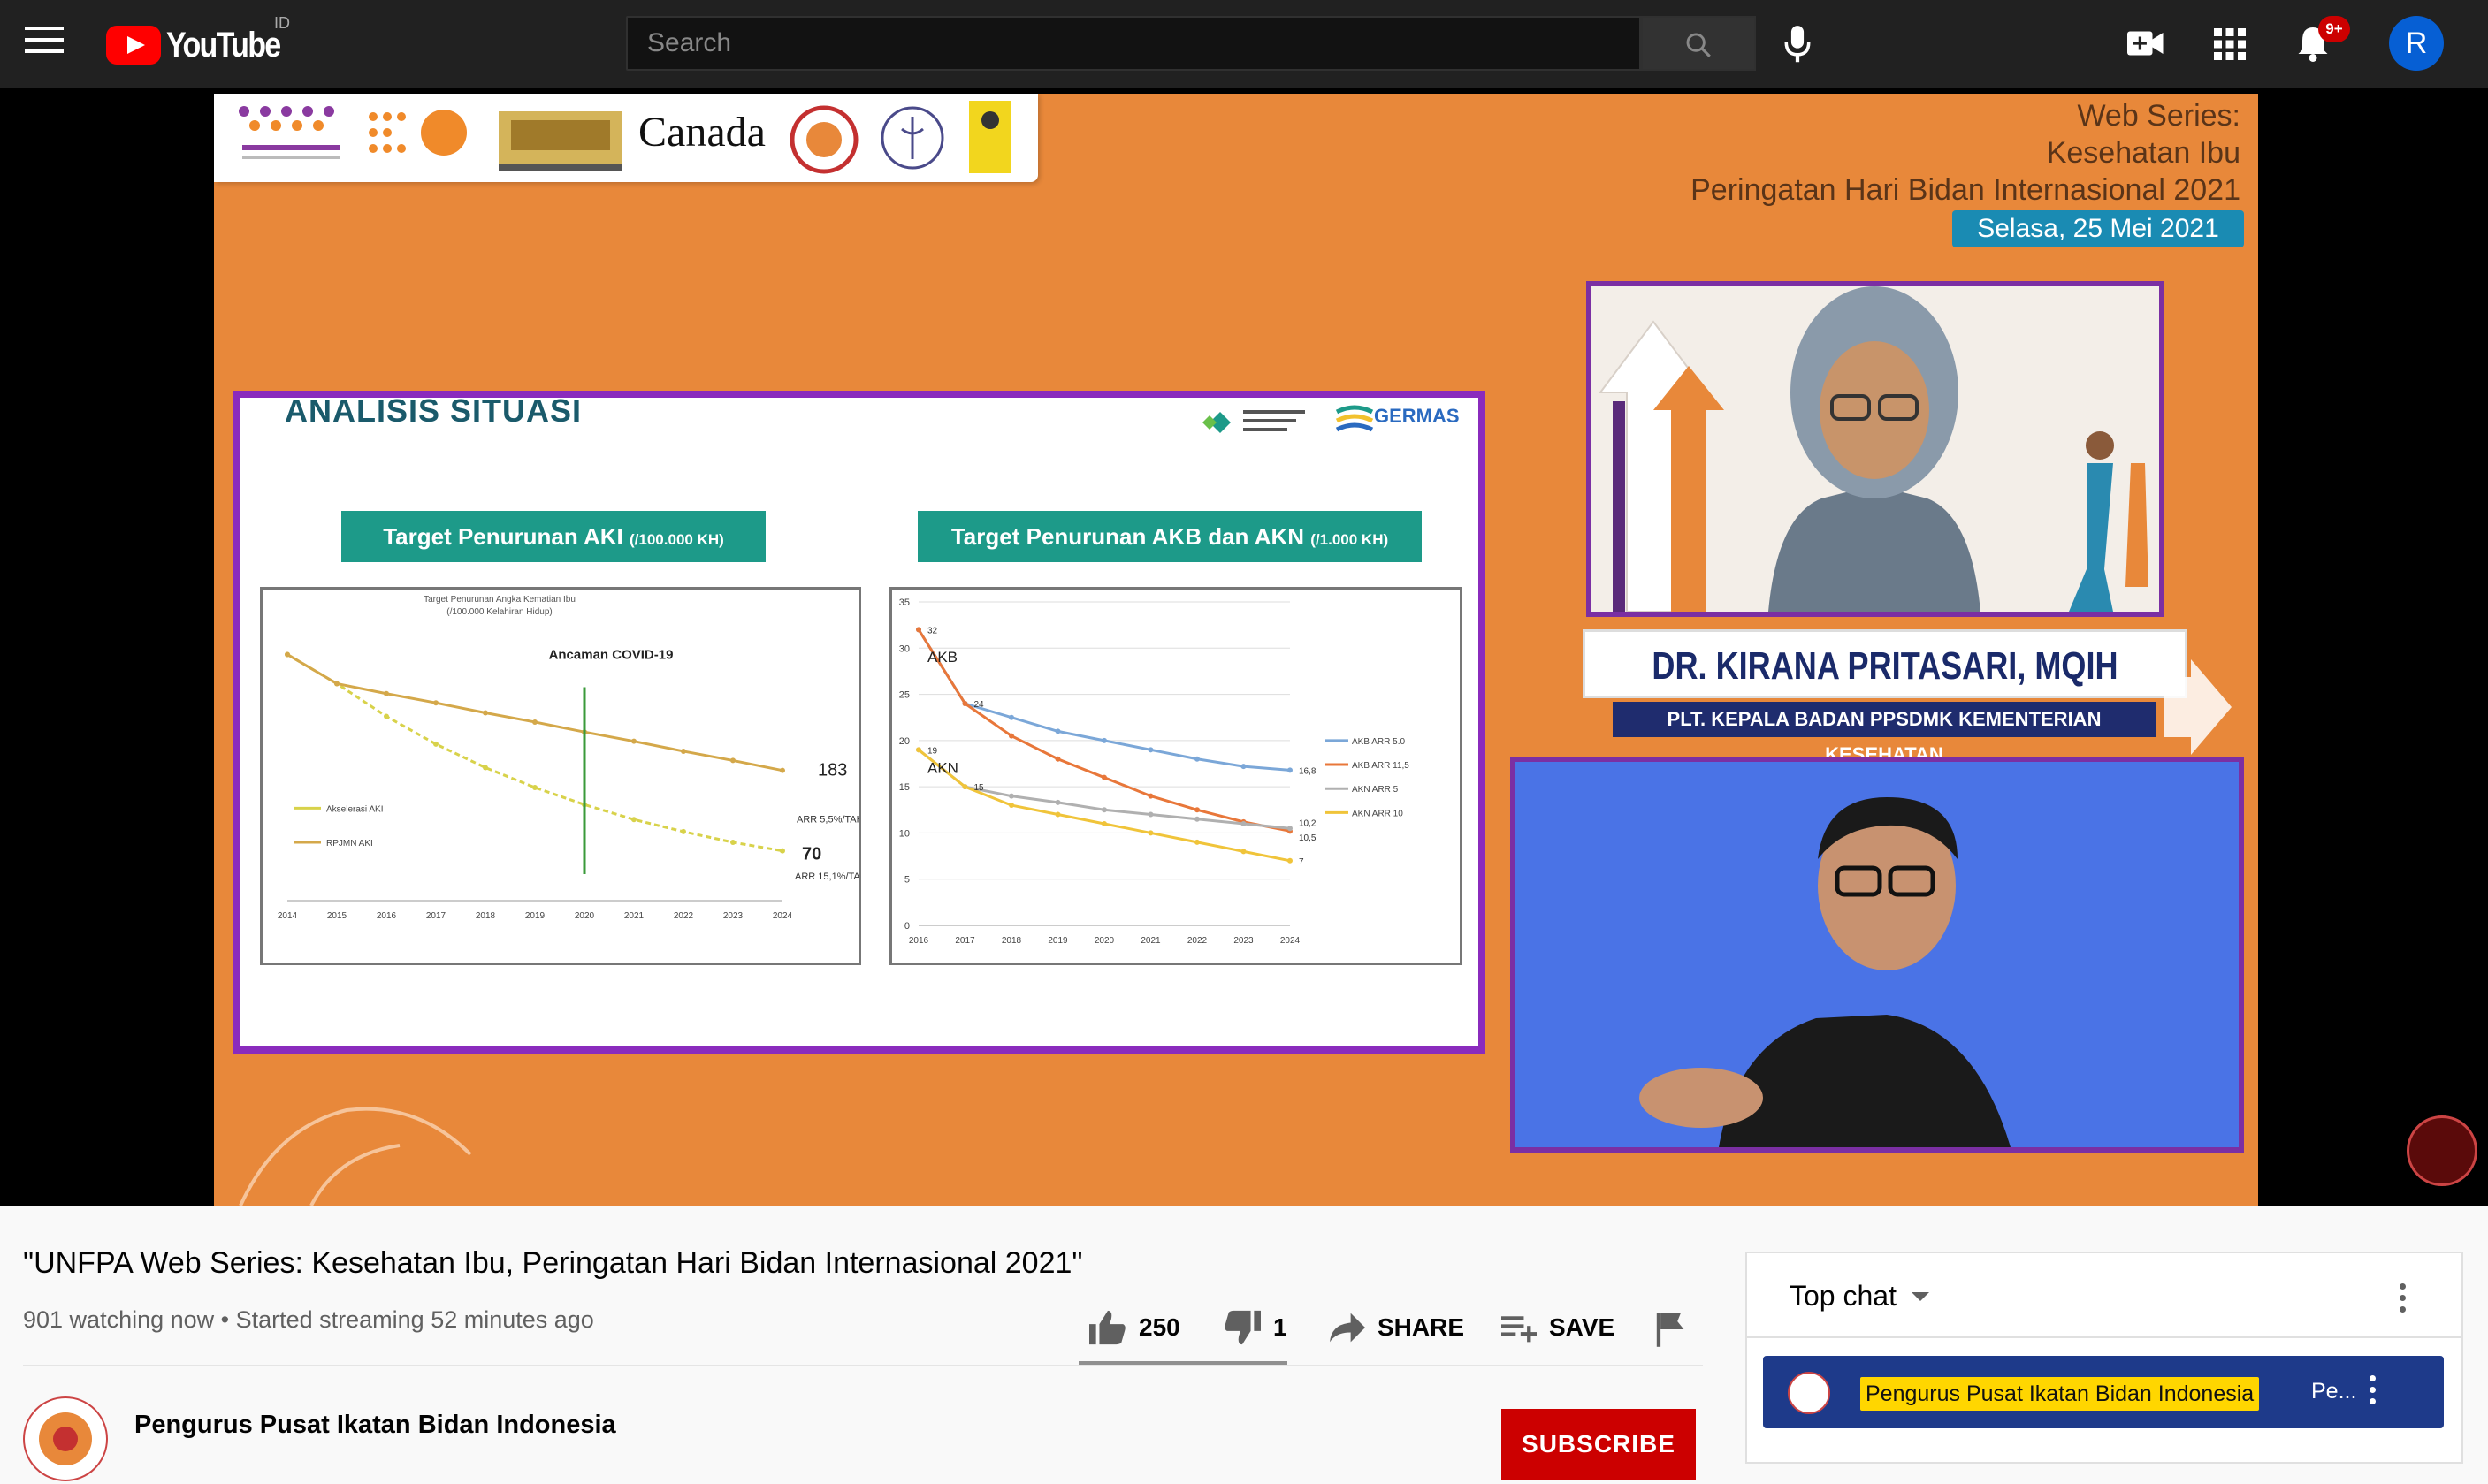  I want to click on speaker-name: DR. KIRANA PRITASARI, MQIH, so click(1885, 666).